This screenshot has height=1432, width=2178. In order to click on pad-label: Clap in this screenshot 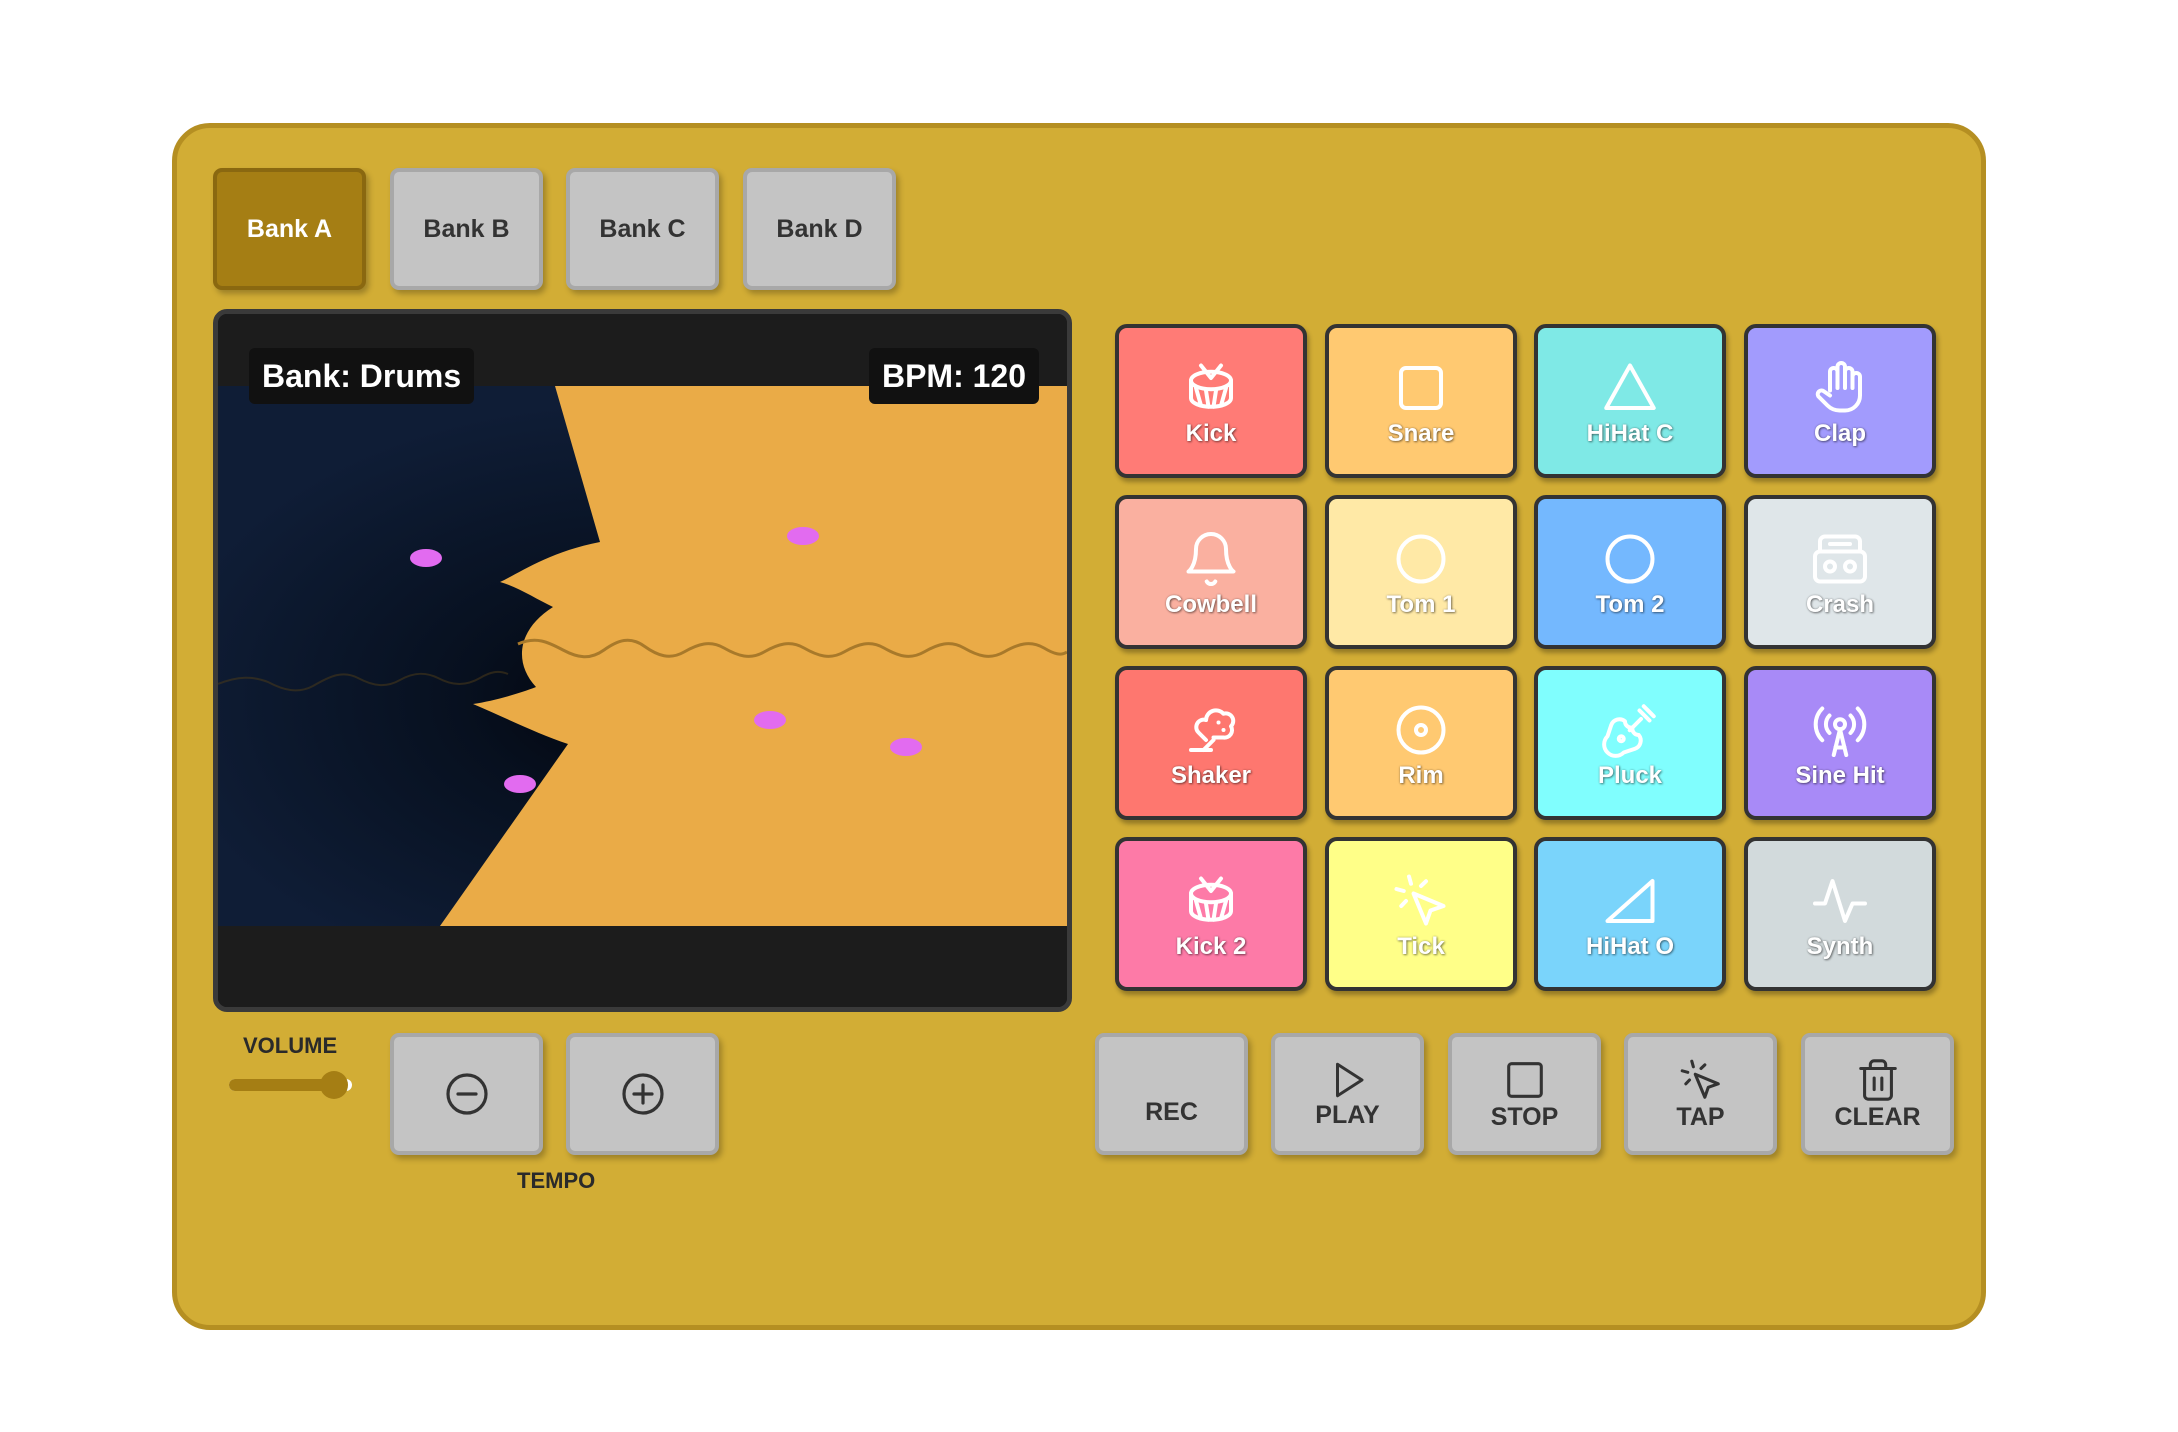, I will do `click(1839, 433)`.